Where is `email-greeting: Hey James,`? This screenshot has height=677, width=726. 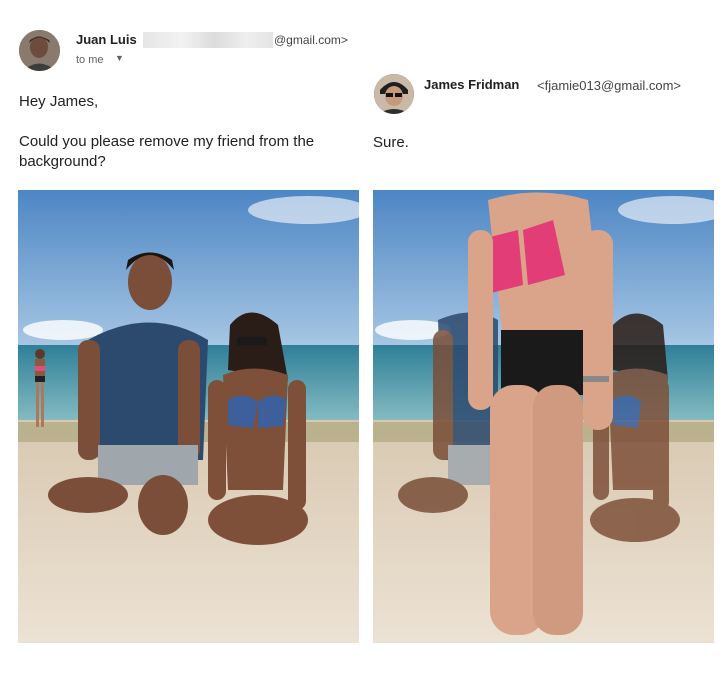 email-greeting: Hey James, is located at coordinates (59, 101).